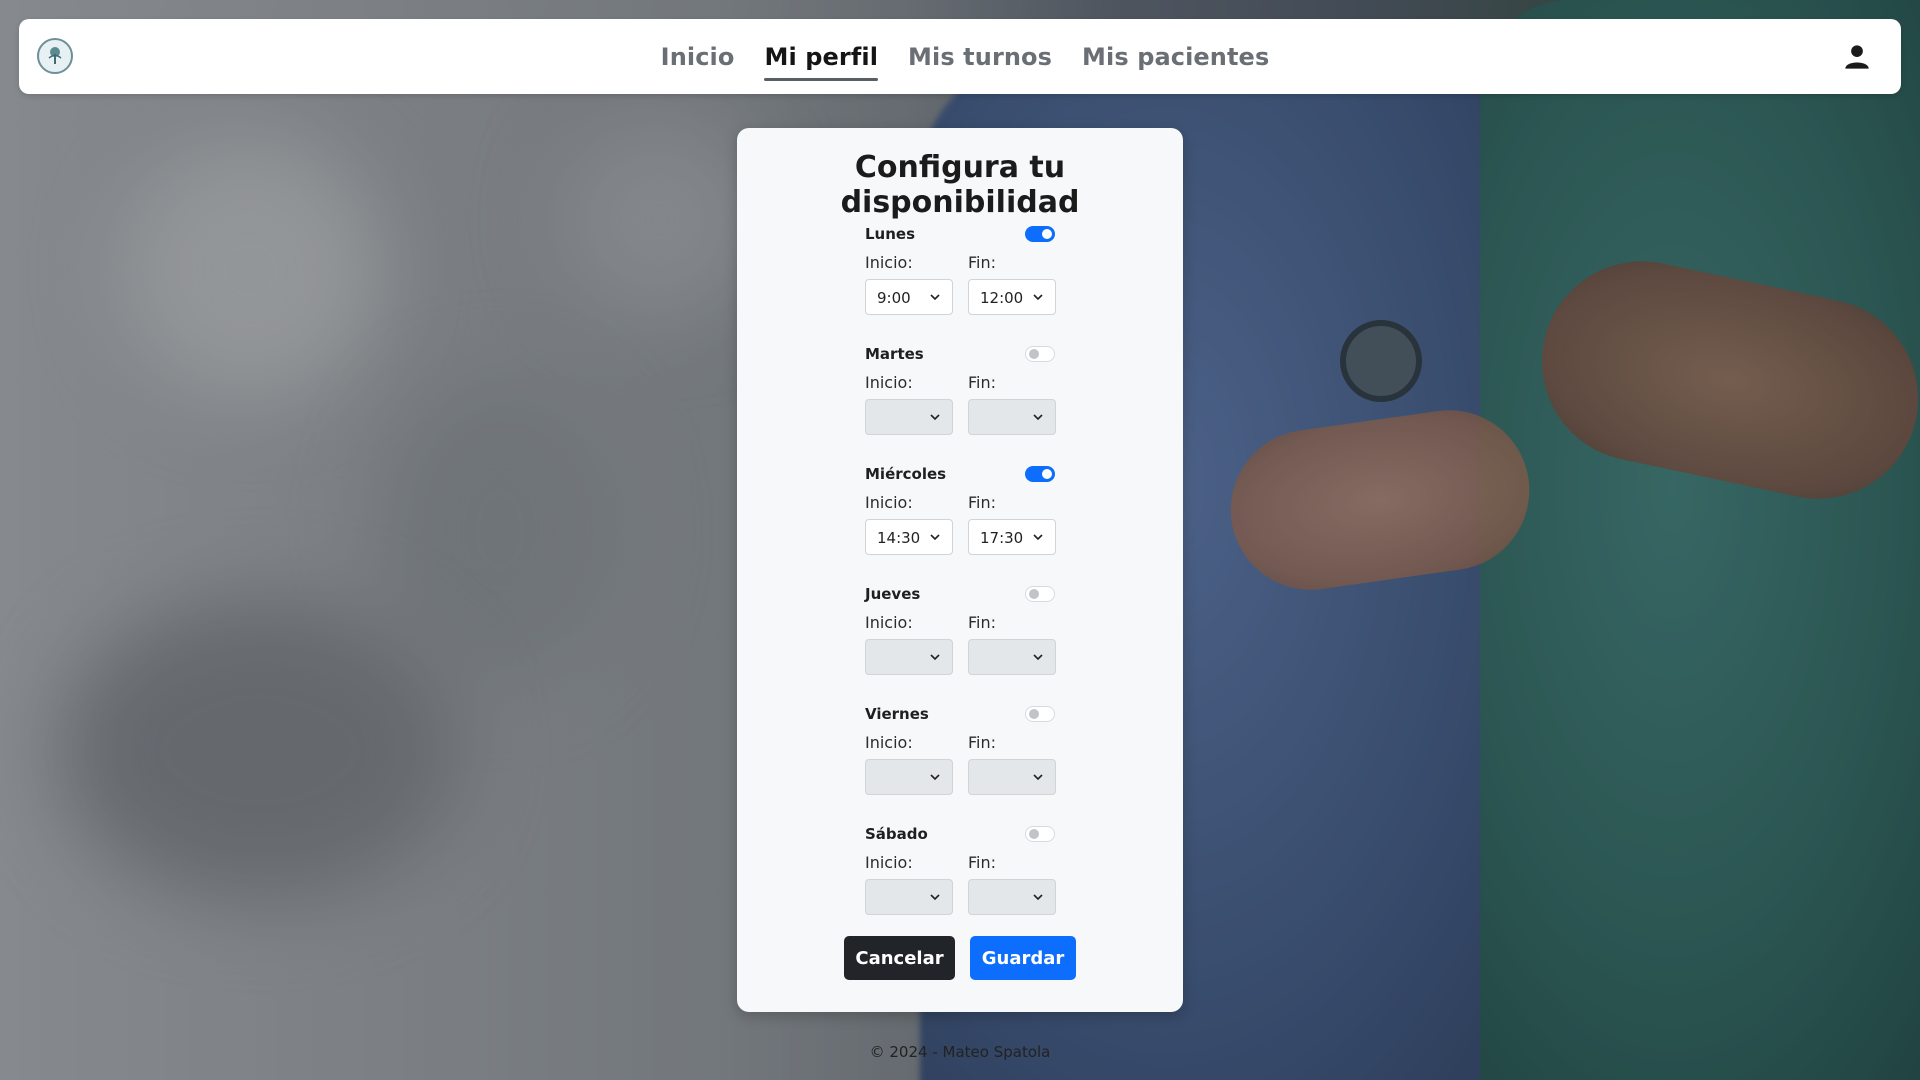 This screenshot has height=1080, width=1920. Describe the element at coordinates (1040, 834) in the screenshot. I see `day-toggle-sabado` at that location.